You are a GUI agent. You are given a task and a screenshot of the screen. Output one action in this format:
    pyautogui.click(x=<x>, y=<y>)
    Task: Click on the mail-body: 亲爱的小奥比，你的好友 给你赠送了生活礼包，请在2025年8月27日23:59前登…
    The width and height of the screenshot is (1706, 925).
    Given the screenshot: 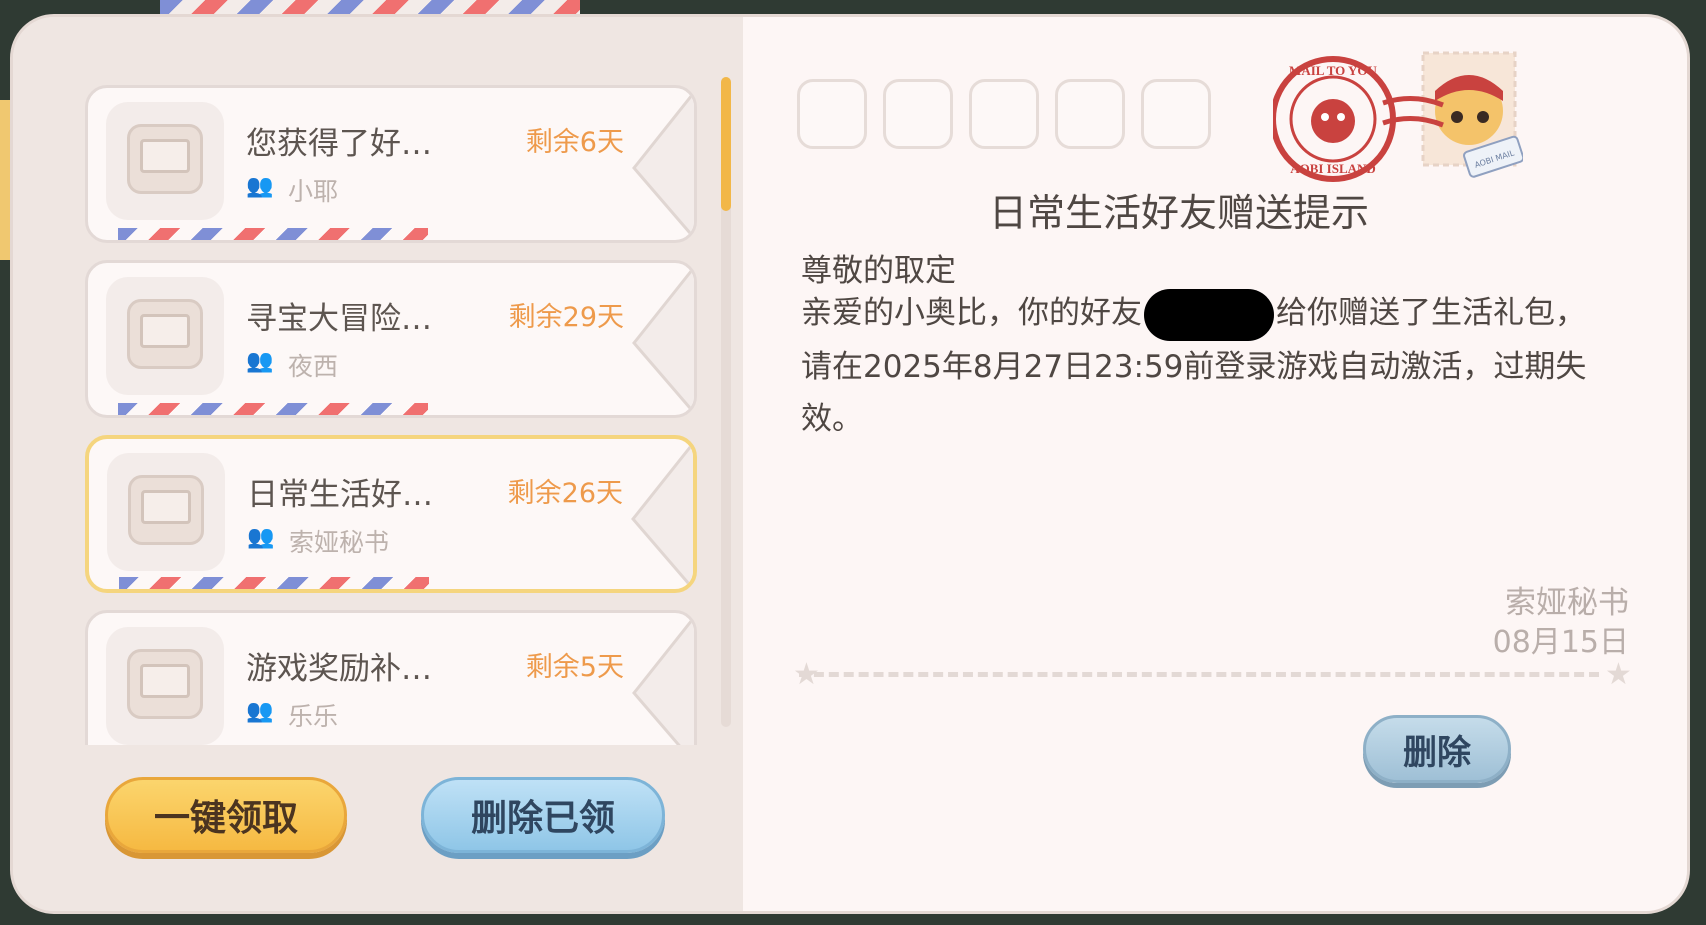 What is the action you would take?
    pyautogui.click(x=1201, y=366)
    